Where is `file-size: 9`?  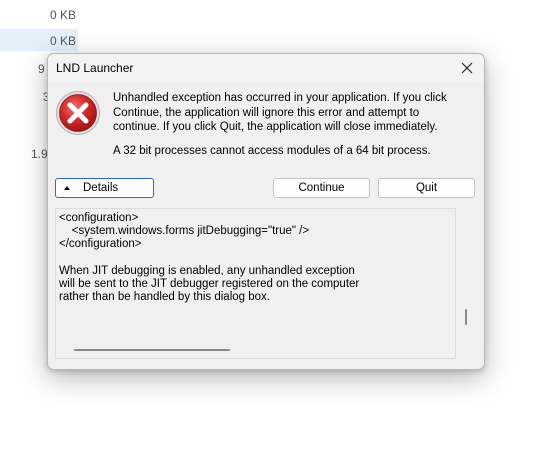
file-size: 9 is located at coordinates (41, 69).